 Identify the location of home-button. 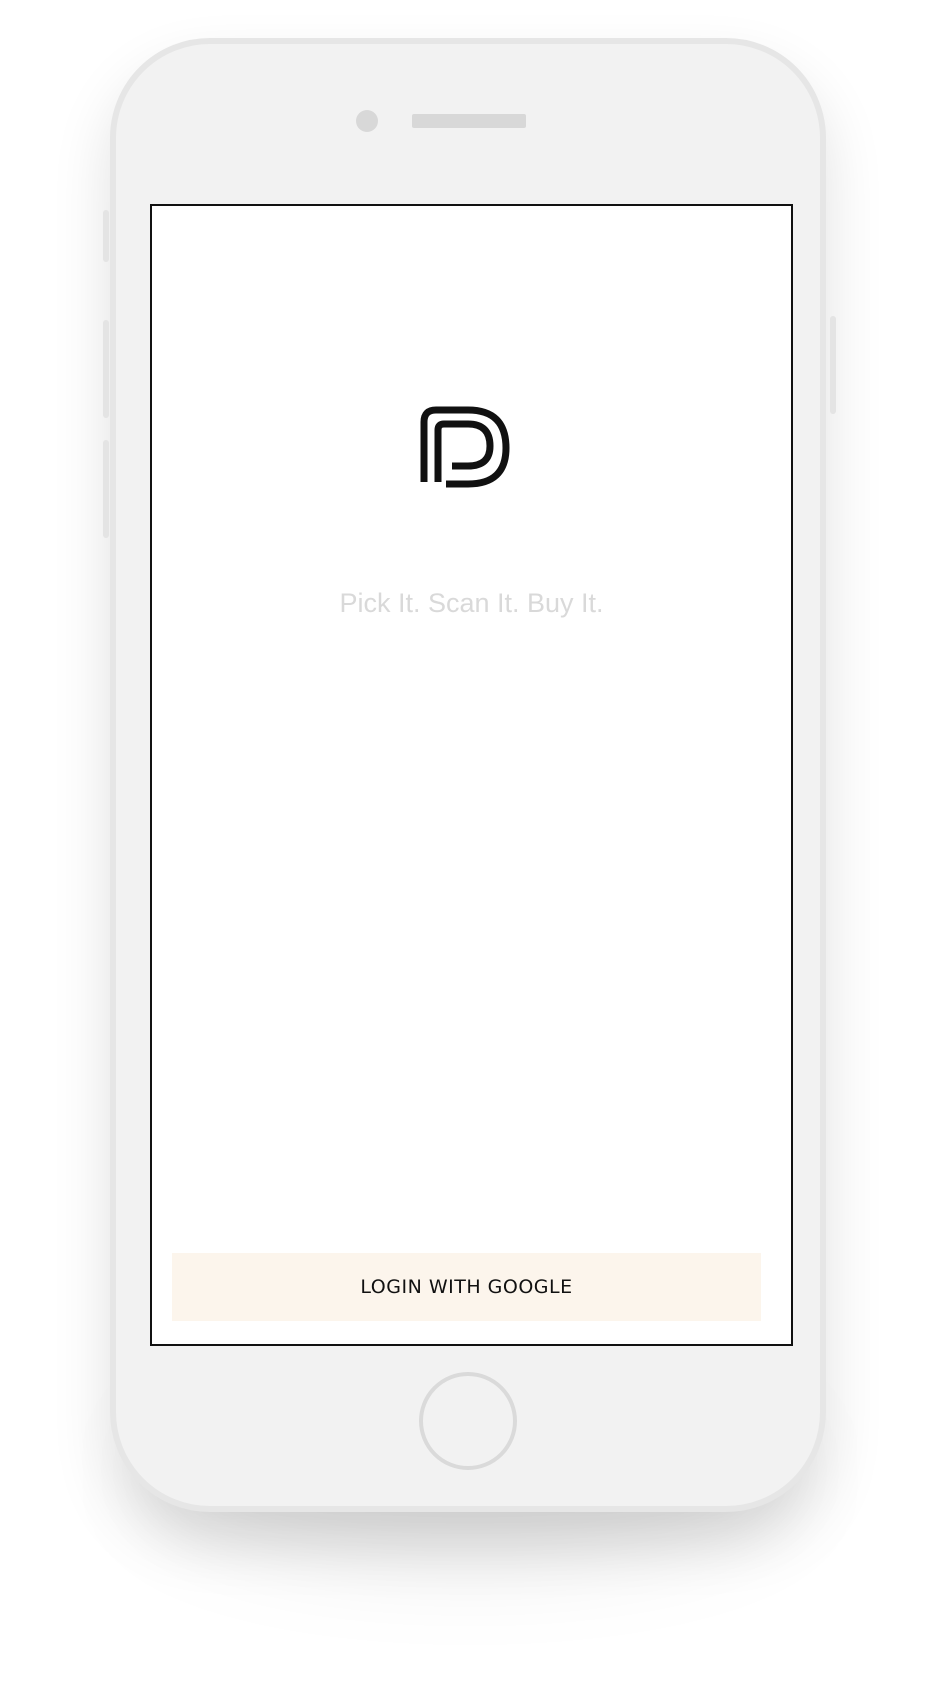
(468, 1421).